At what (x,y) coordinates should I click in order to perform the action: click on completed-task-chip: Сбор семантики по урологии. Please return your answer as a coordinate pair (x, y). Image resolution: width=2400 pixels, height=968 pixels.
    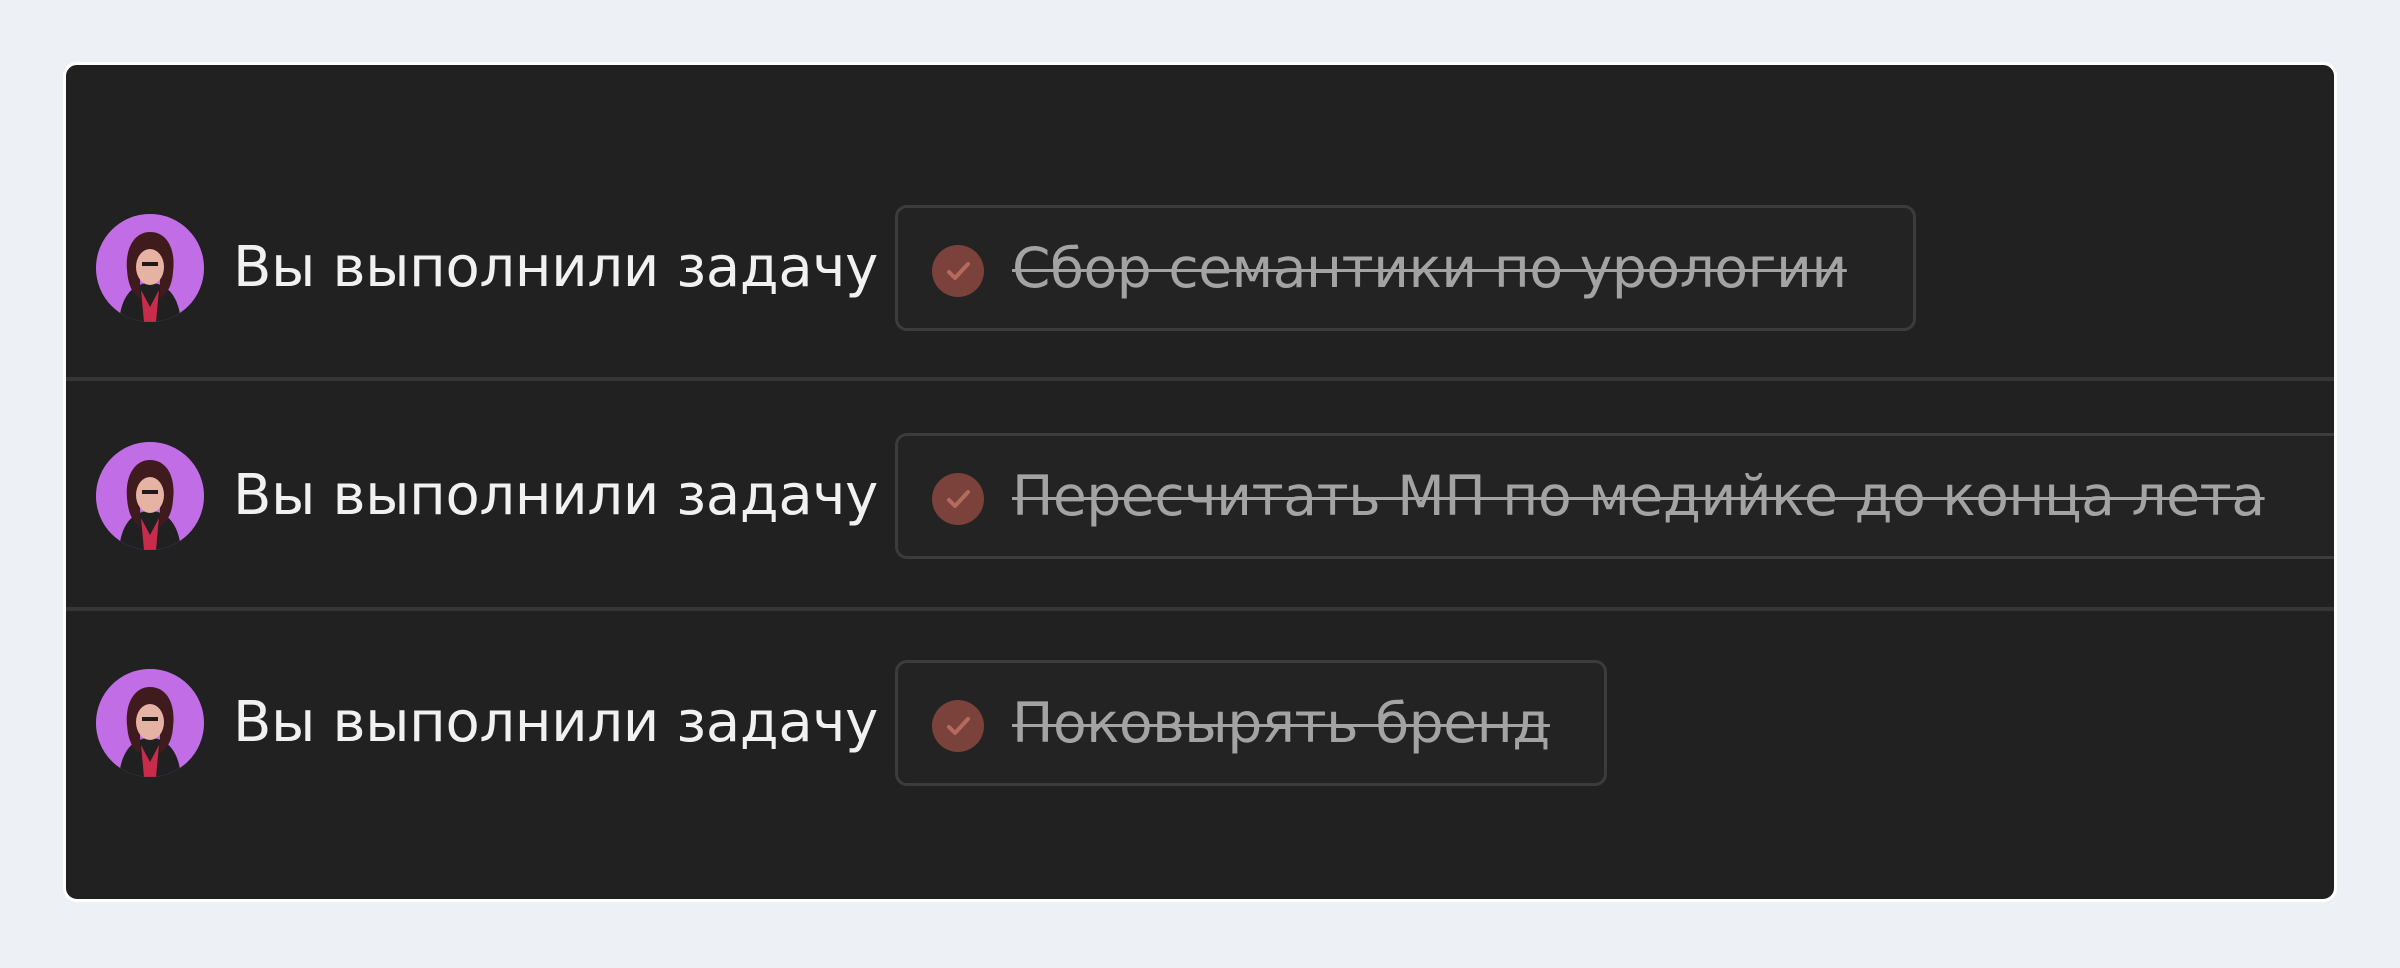
    Looking at the image, I should click on (1405, 268).